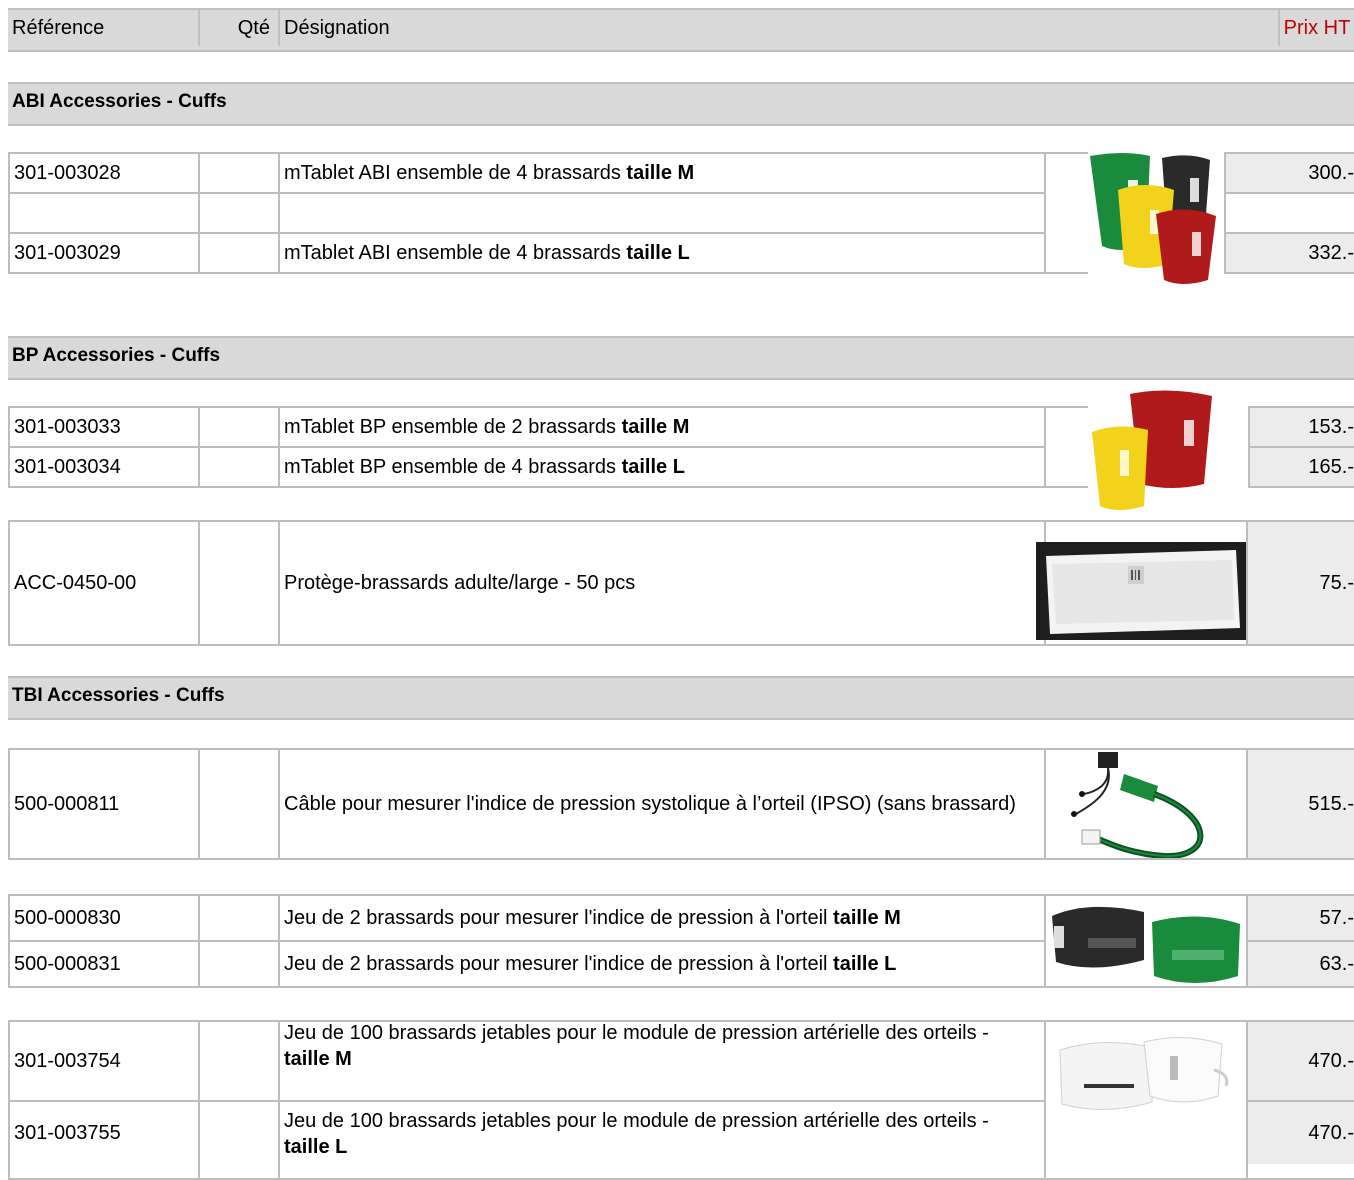 The height and width of the screenshot is (1180, 1354). I want to click on table-row-ref: 500-000811, so click(67, 803).